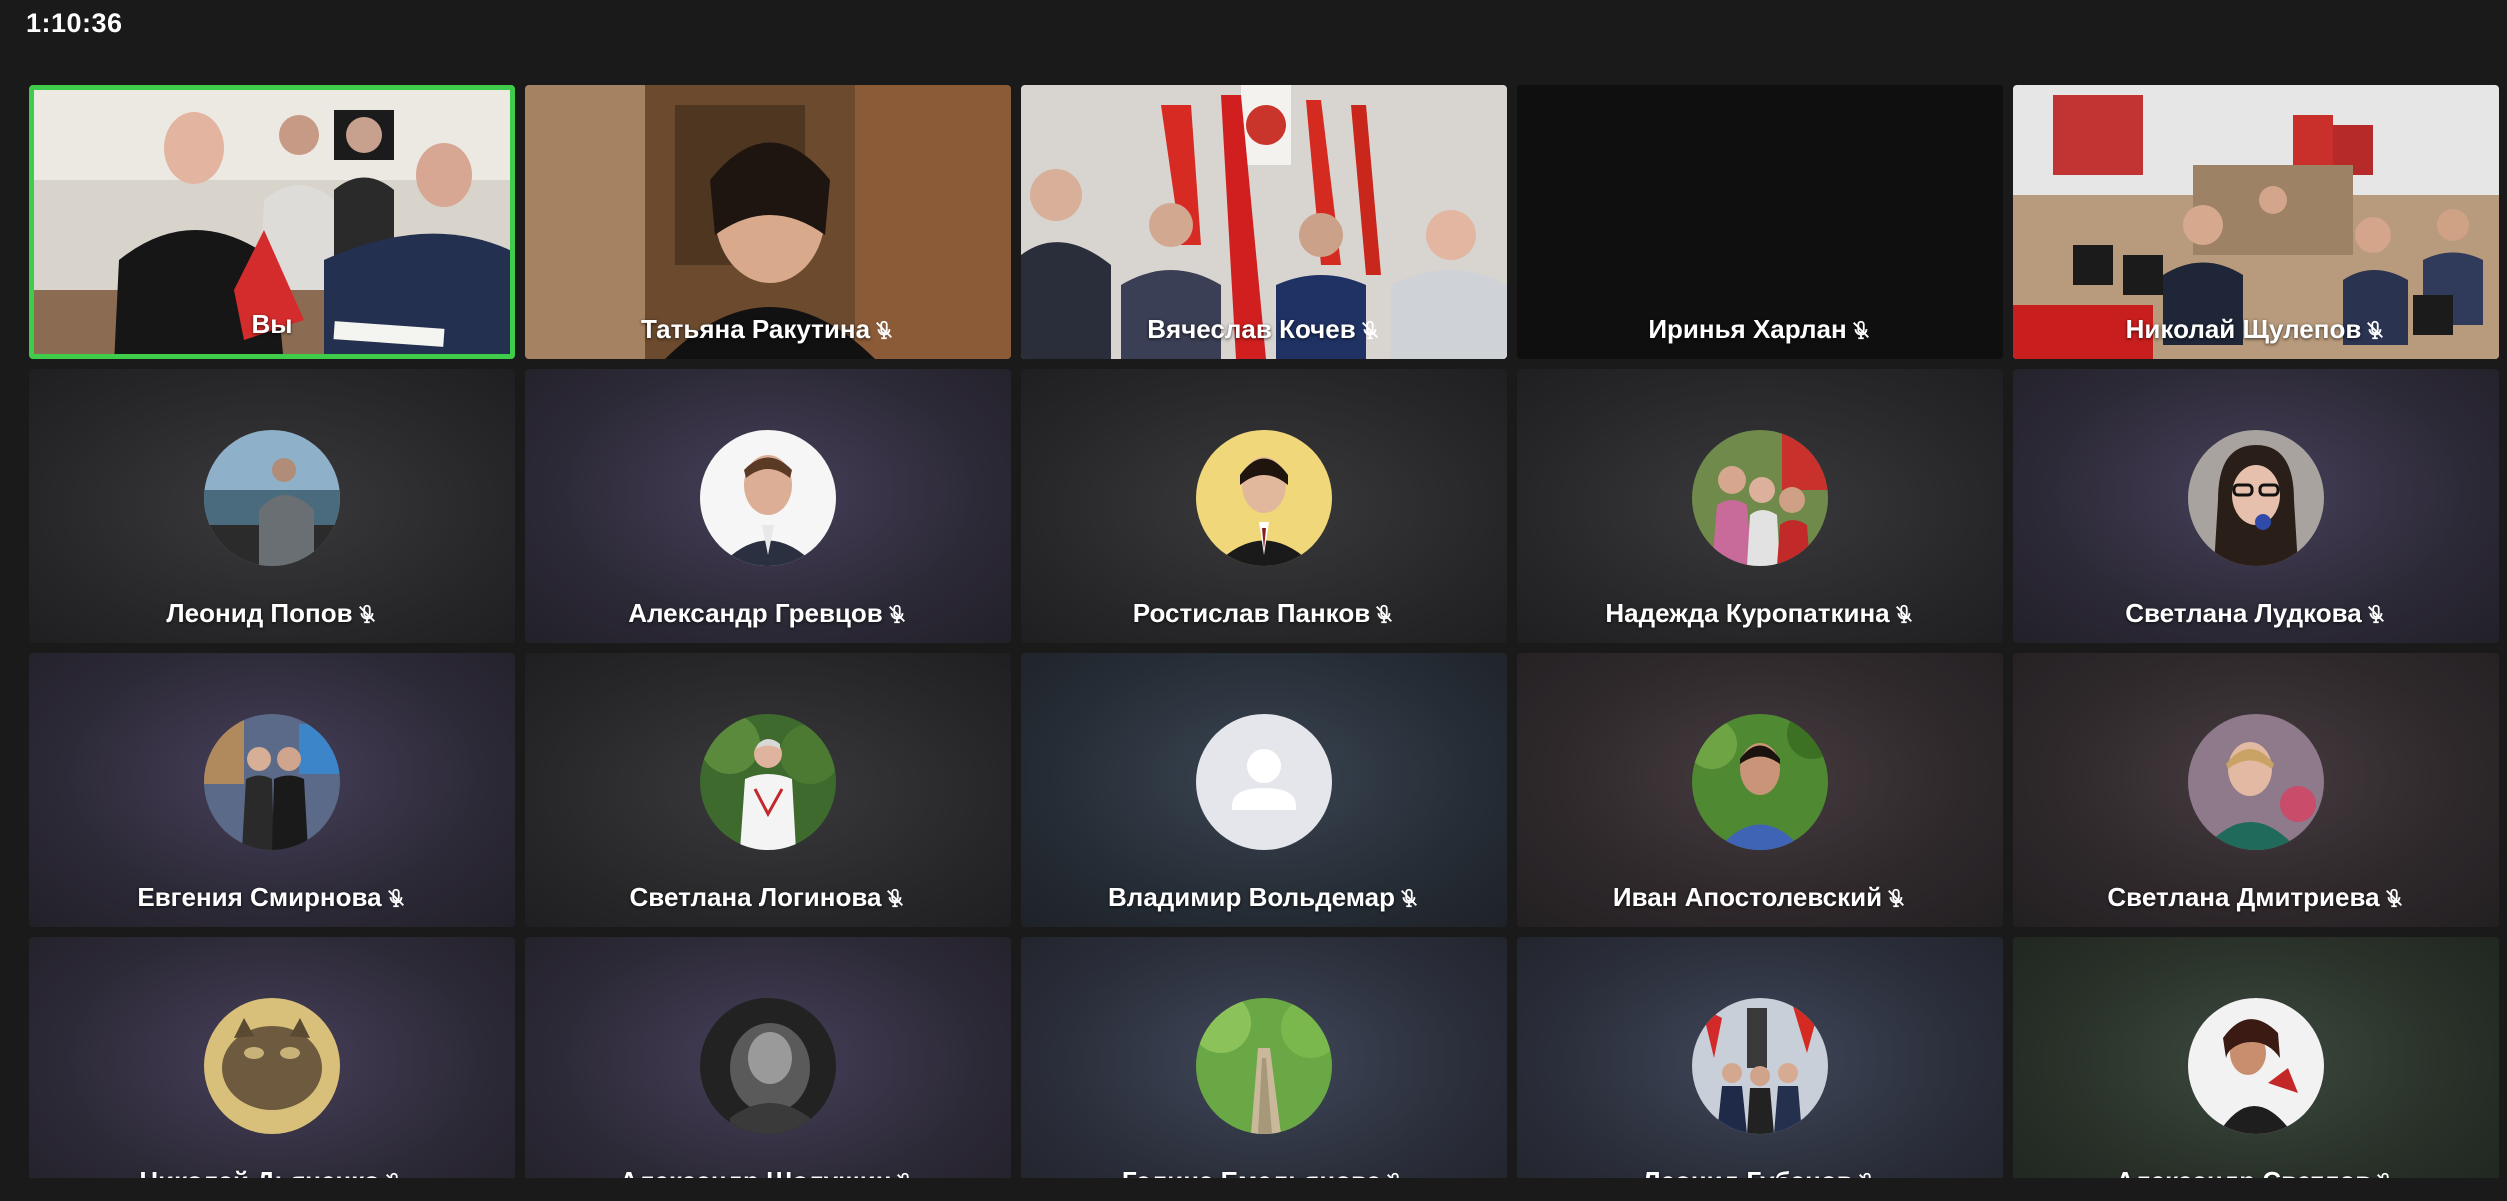 The width and height of the screenshot is (2507, 1201). I want to click on participant-tile: Светлана Лудкова, so click(2256, 506).